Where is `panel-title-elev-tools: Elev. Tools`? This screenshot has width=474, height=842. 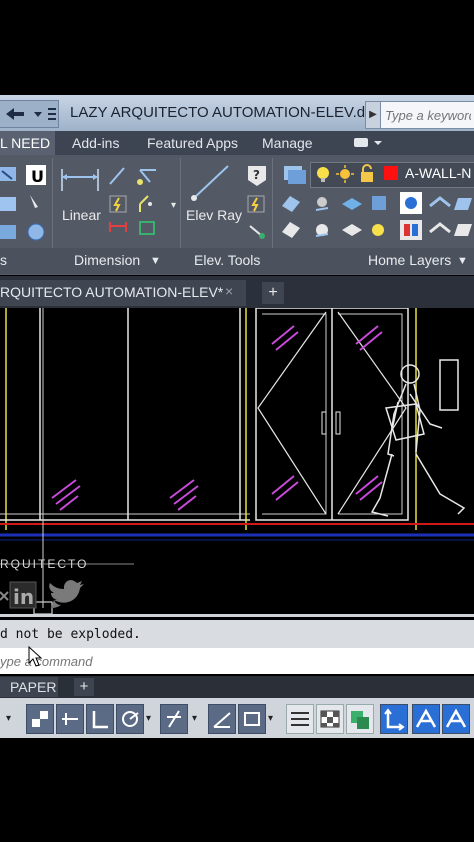
panel-title-elev-tools: Elev. Tools is located at coordinates (227, 260).